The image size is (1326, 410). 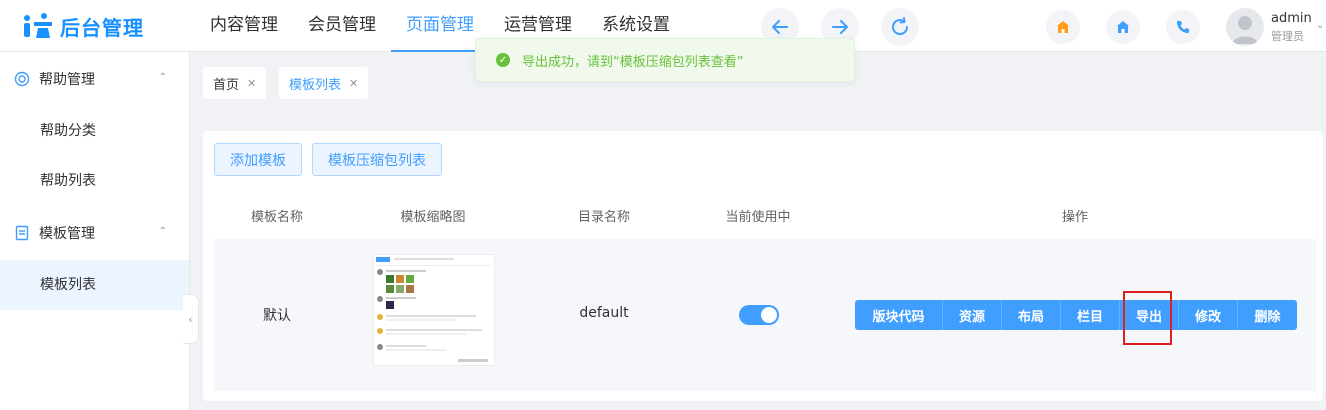 What do you see at coordinates (277, 316) in the screenshot?
I see `template-name-cell: 默认` at bounding box center [277, 316].